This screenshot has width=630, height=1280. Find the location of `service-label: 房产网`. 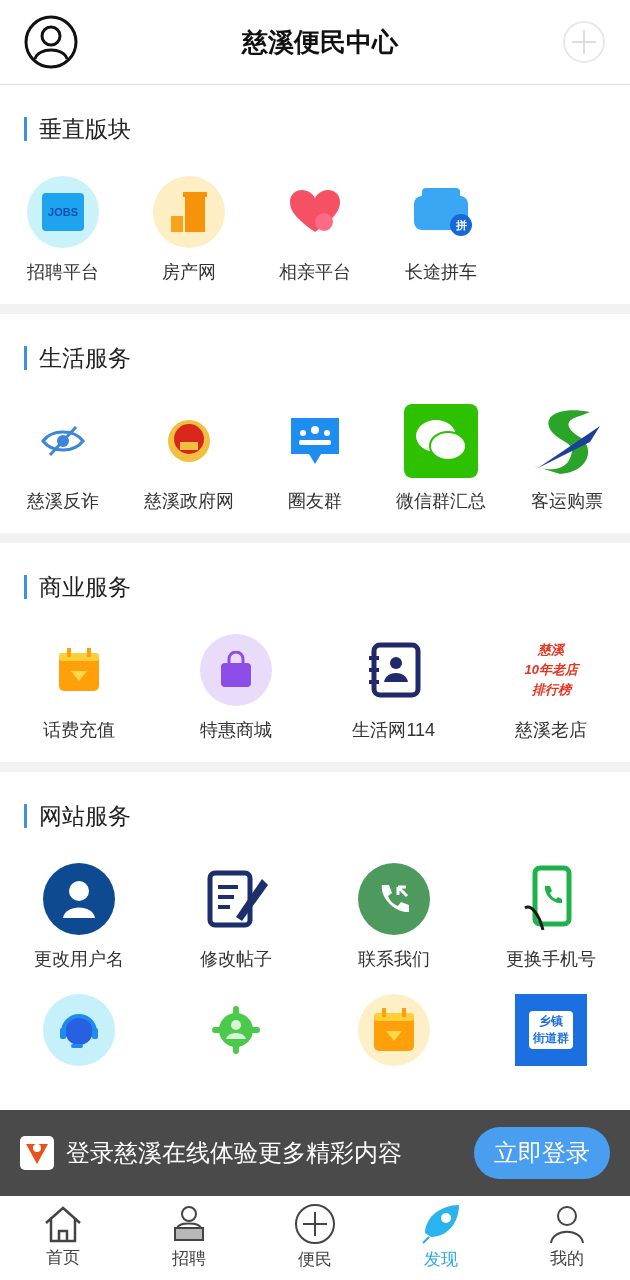

service-label: 房产网 is located at coordinates (189, 272).